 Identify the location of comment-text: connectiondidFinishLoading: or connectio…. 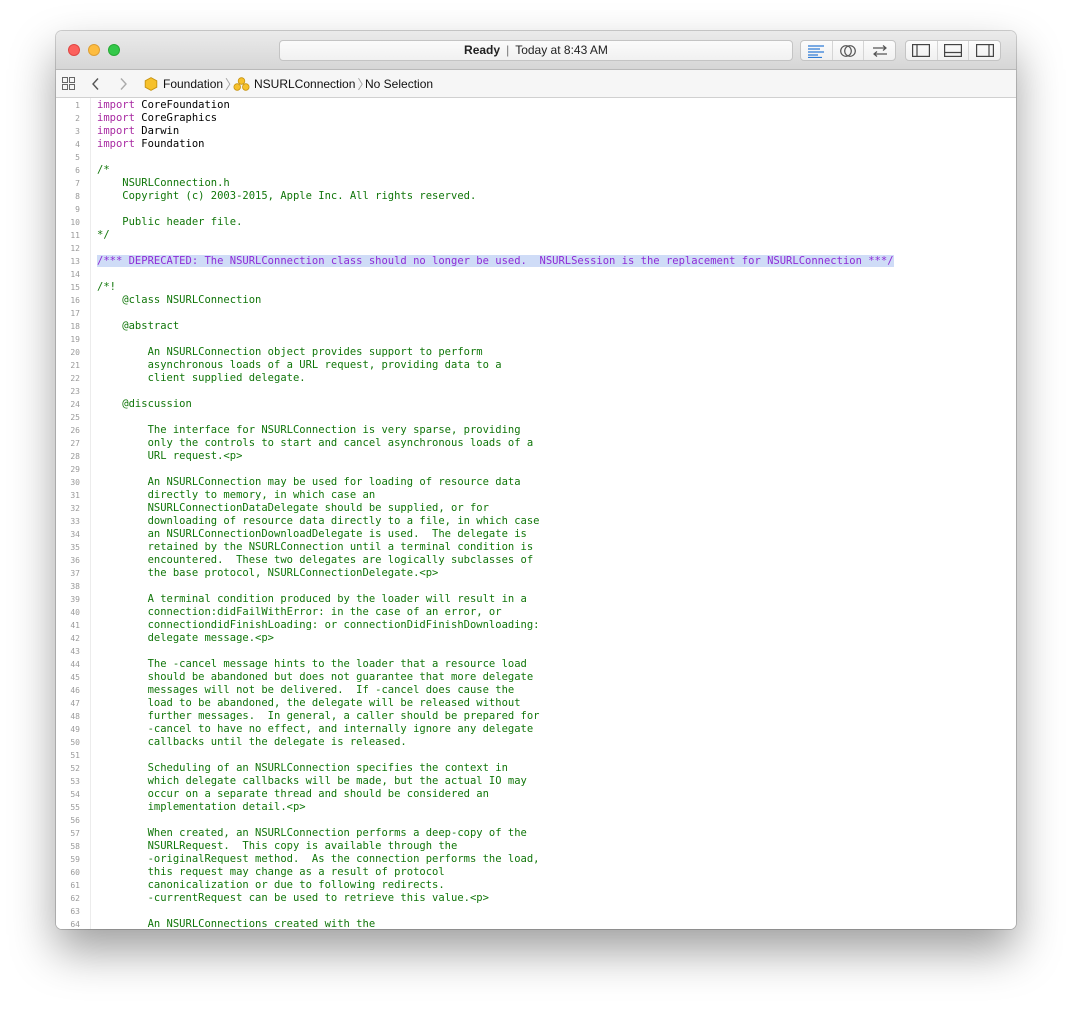
(318, 625).